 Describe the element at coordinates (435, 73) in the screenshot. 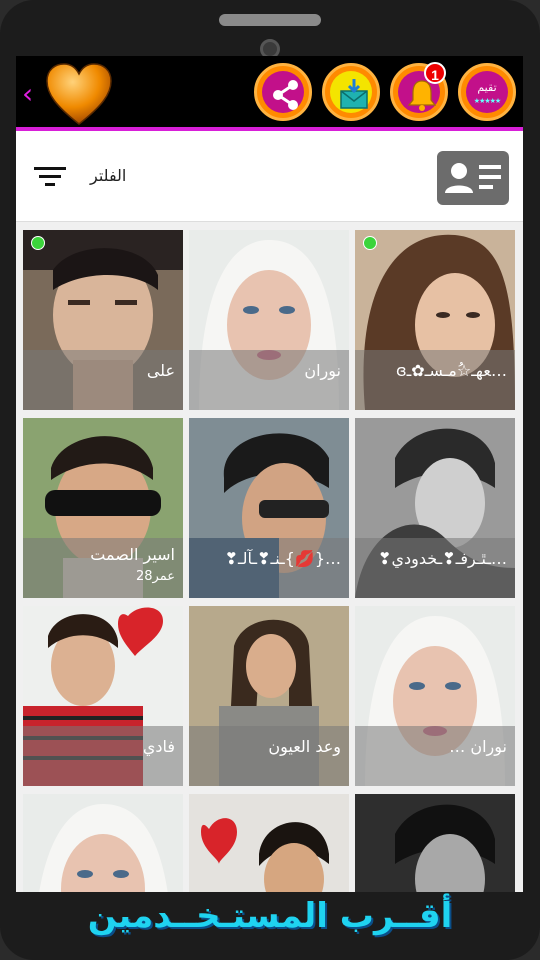

I see `notification-count-badge: 1` at that location.